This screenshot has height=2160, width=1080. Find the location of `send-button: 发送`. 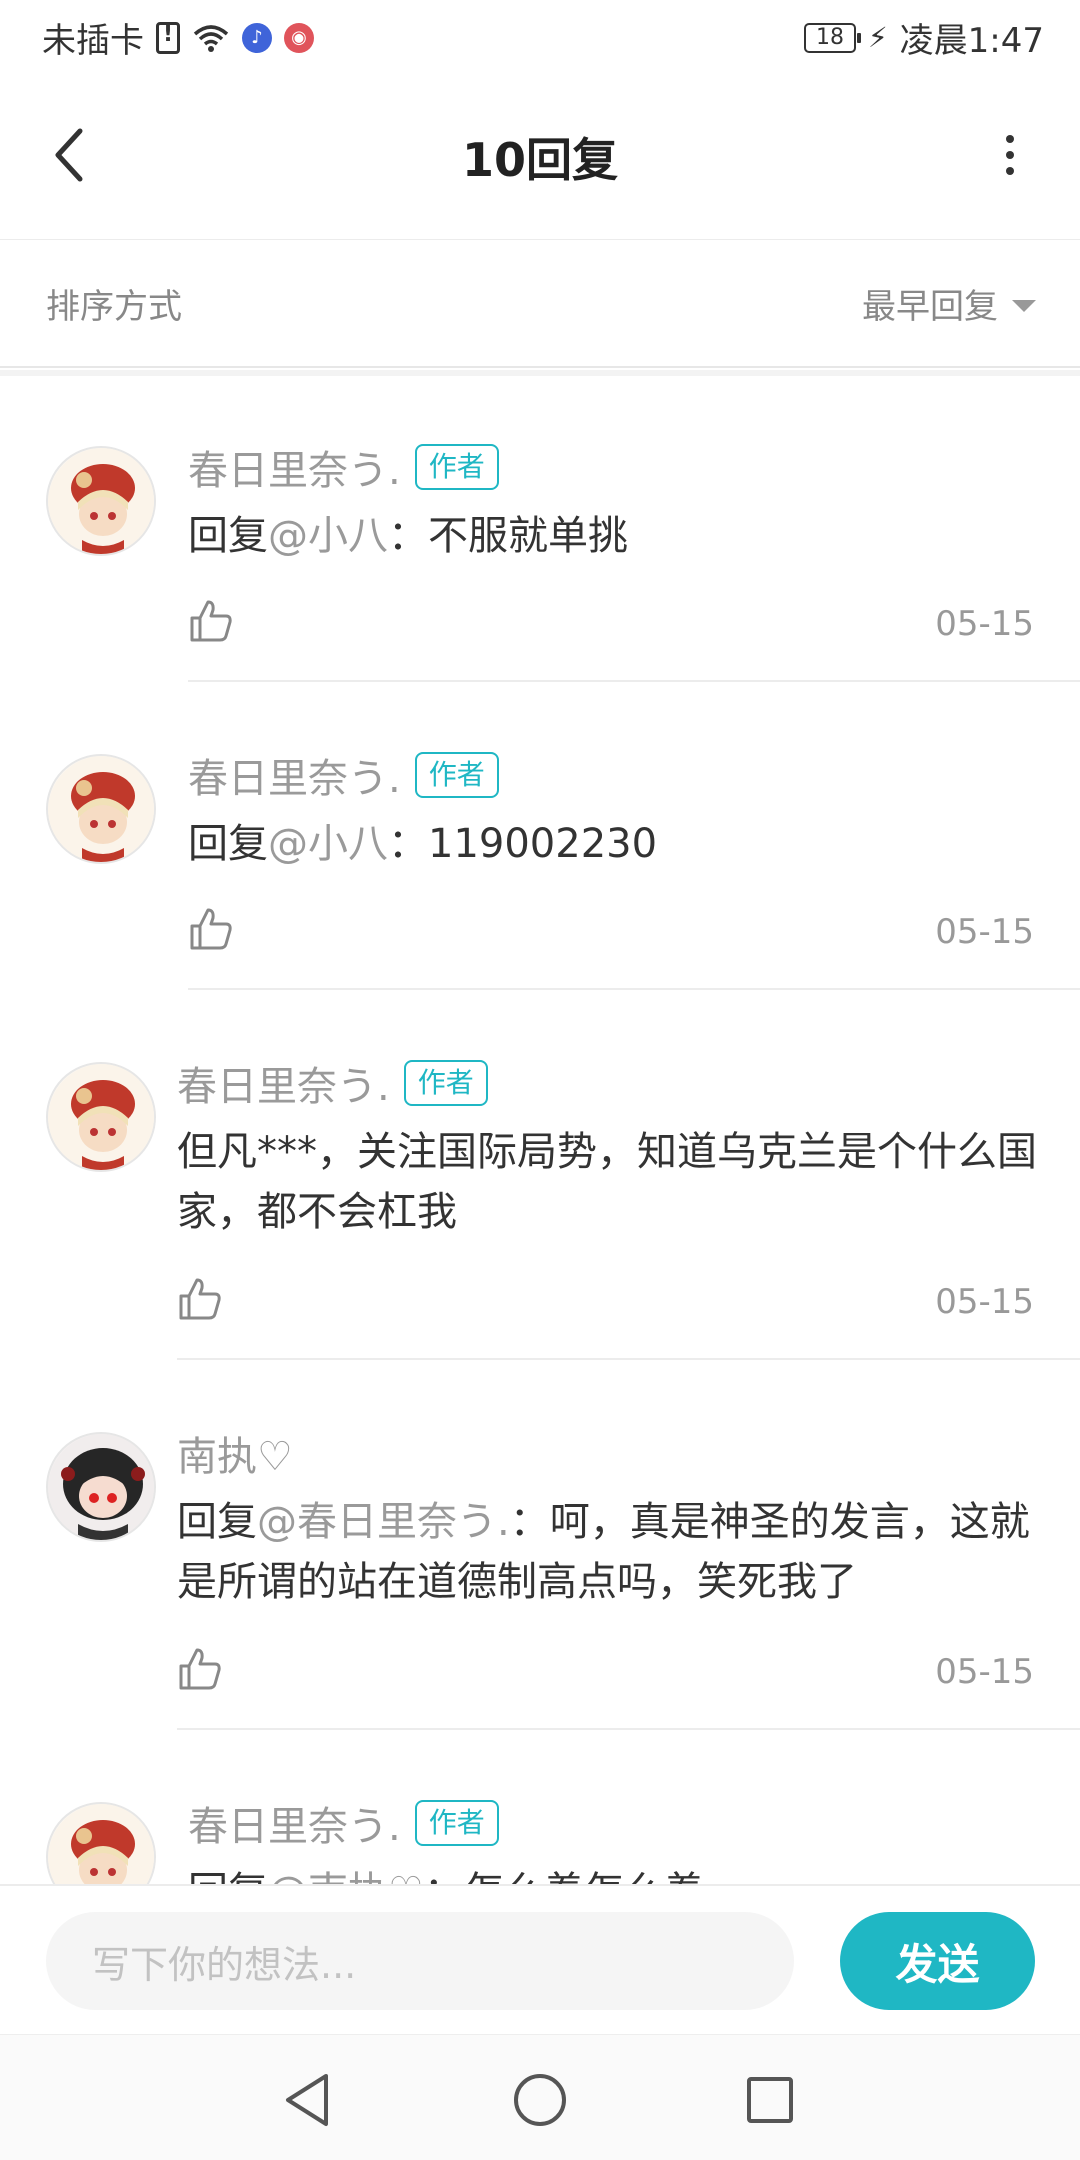

send-button: 发送 is located at coordinates (937, 1961).